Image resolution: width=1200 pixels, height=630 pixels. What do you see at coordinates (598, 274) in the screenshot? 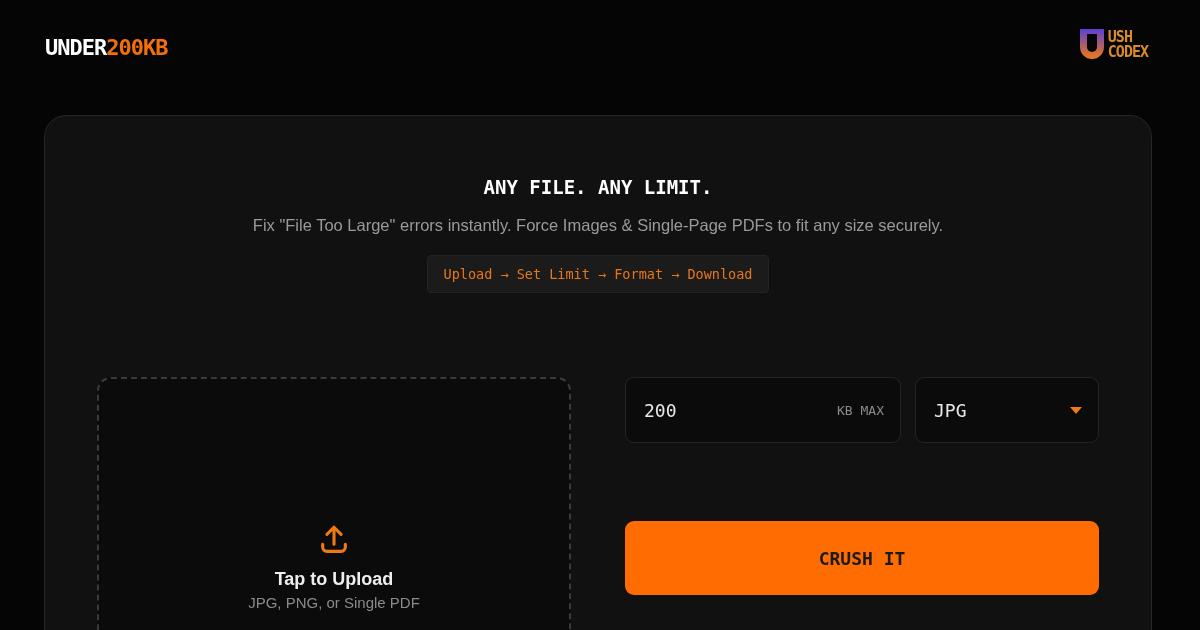
I see `steps-badge: Upload → Set Limit → Format → Download` at bounding box center [598, 274].